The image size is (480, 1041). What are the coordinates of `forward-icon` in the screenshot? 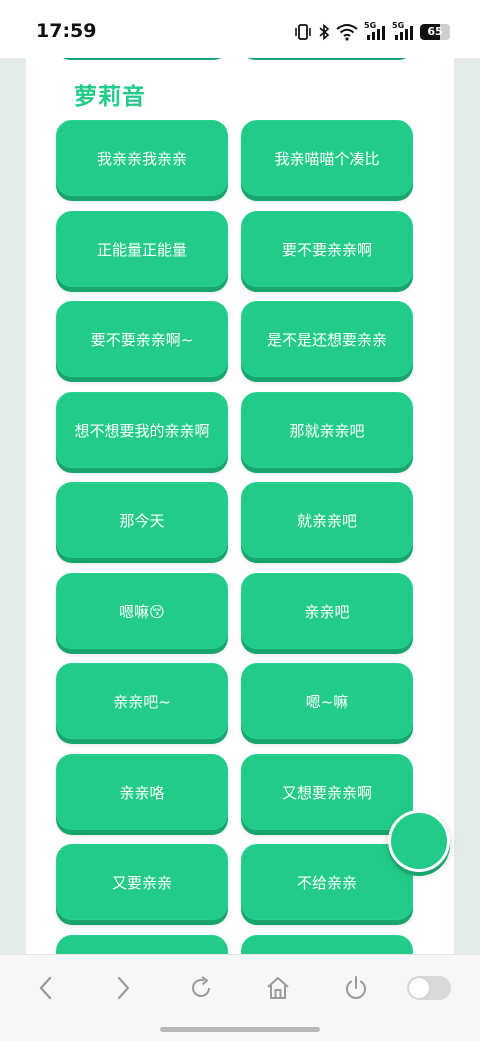 It's located at (123, 988).